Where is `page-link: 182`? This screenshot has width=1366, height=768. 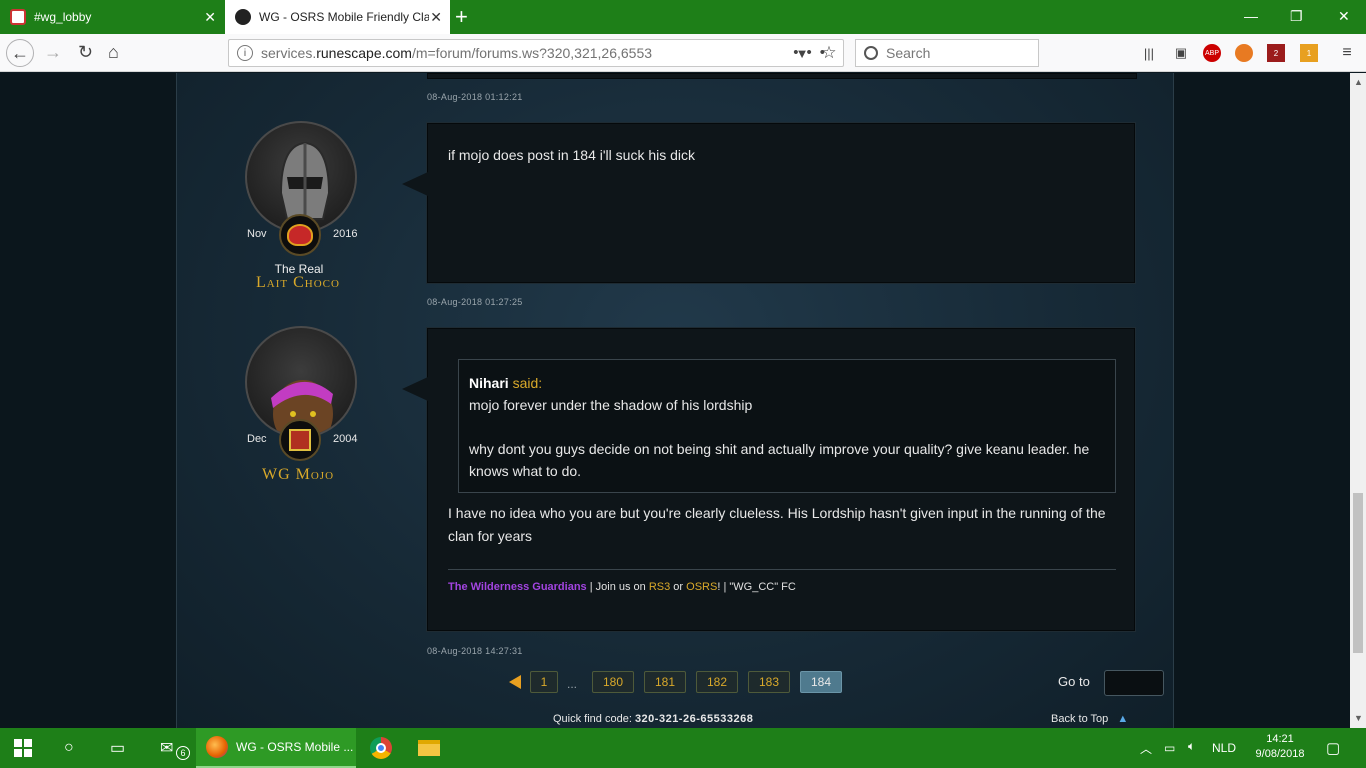 page-link: 182 is located at coordinates (717, 682).